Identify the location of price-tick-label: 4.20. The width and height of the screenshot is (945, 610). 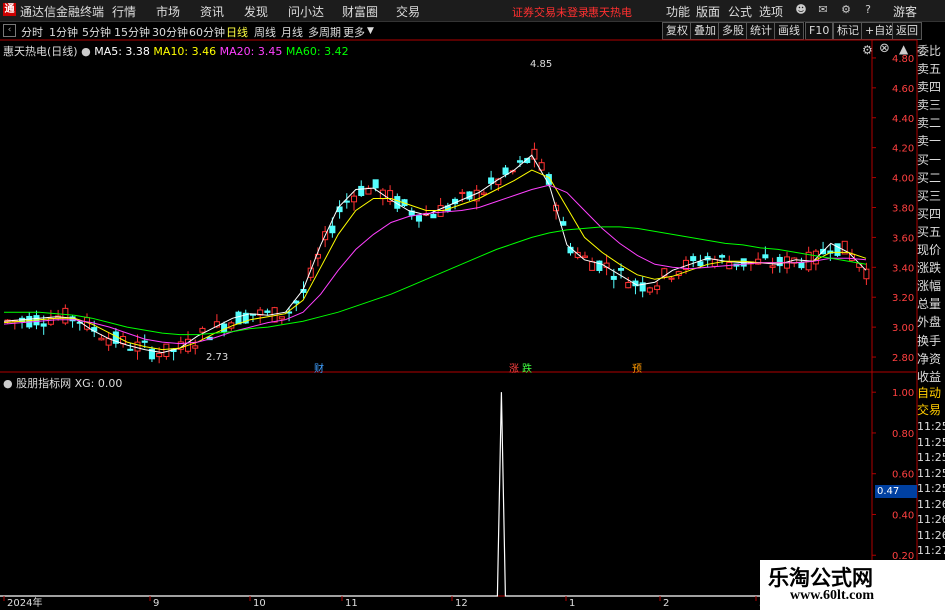
(903, 149).